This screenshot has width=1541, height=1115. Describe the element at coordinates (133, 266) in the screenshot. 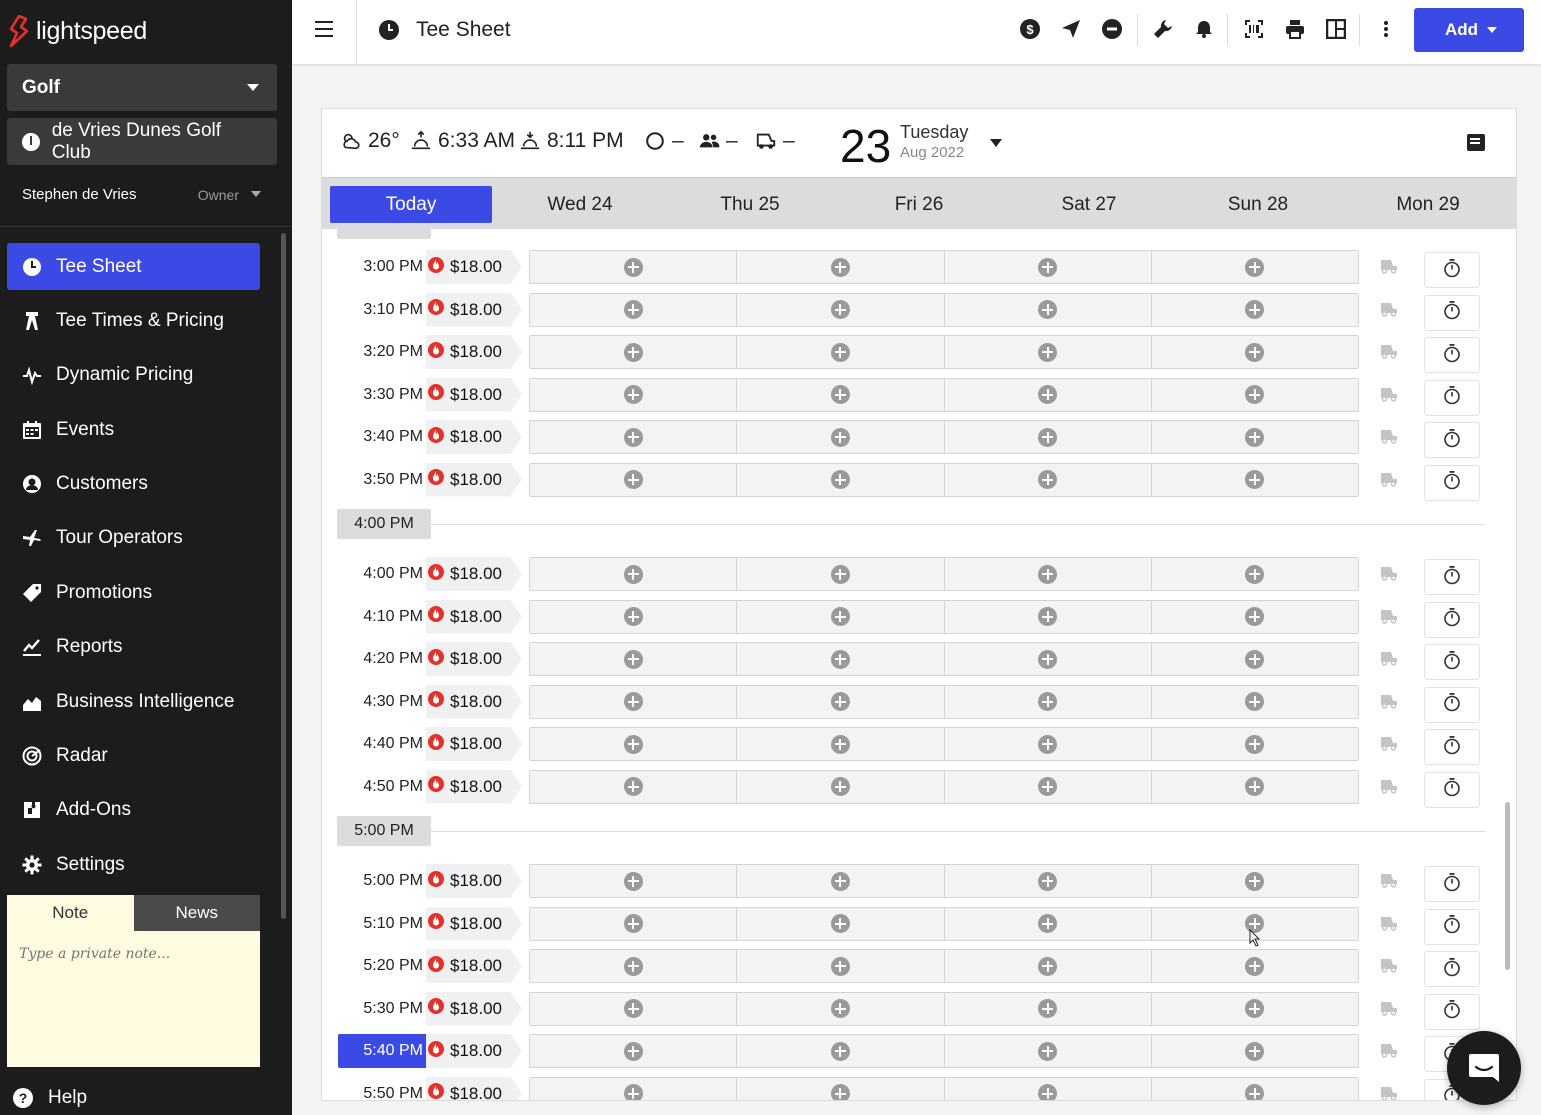

I see `sidebar-item-tee-sheet: Tee Sheet` at that location.